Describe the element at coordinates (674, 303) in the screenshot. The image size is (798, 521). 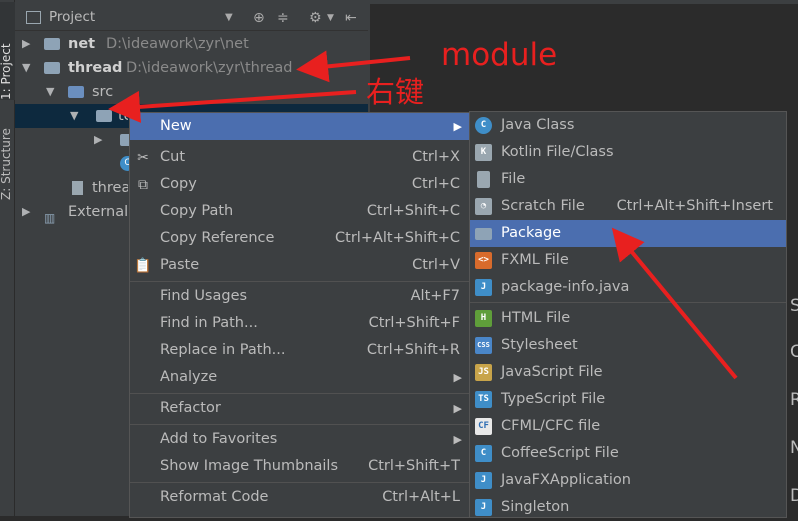
I see `arrow-to-new-package` at that location.